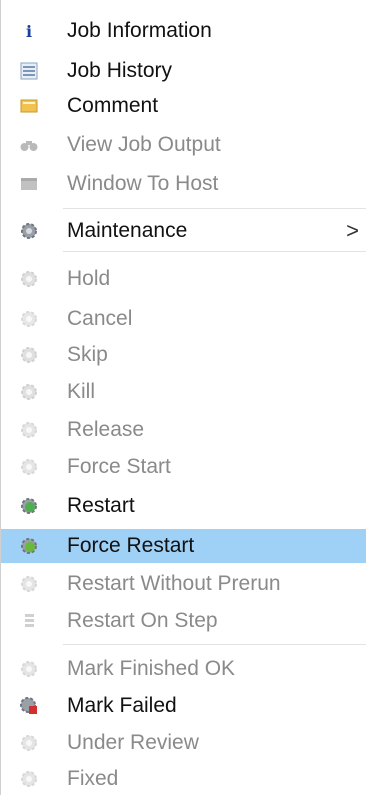 Image resolution: width=366 pixels, height=796 pixels. Describe the element at coordinates (106, 429) in the screenshot. I see `menu-item-label: Release` at that location.